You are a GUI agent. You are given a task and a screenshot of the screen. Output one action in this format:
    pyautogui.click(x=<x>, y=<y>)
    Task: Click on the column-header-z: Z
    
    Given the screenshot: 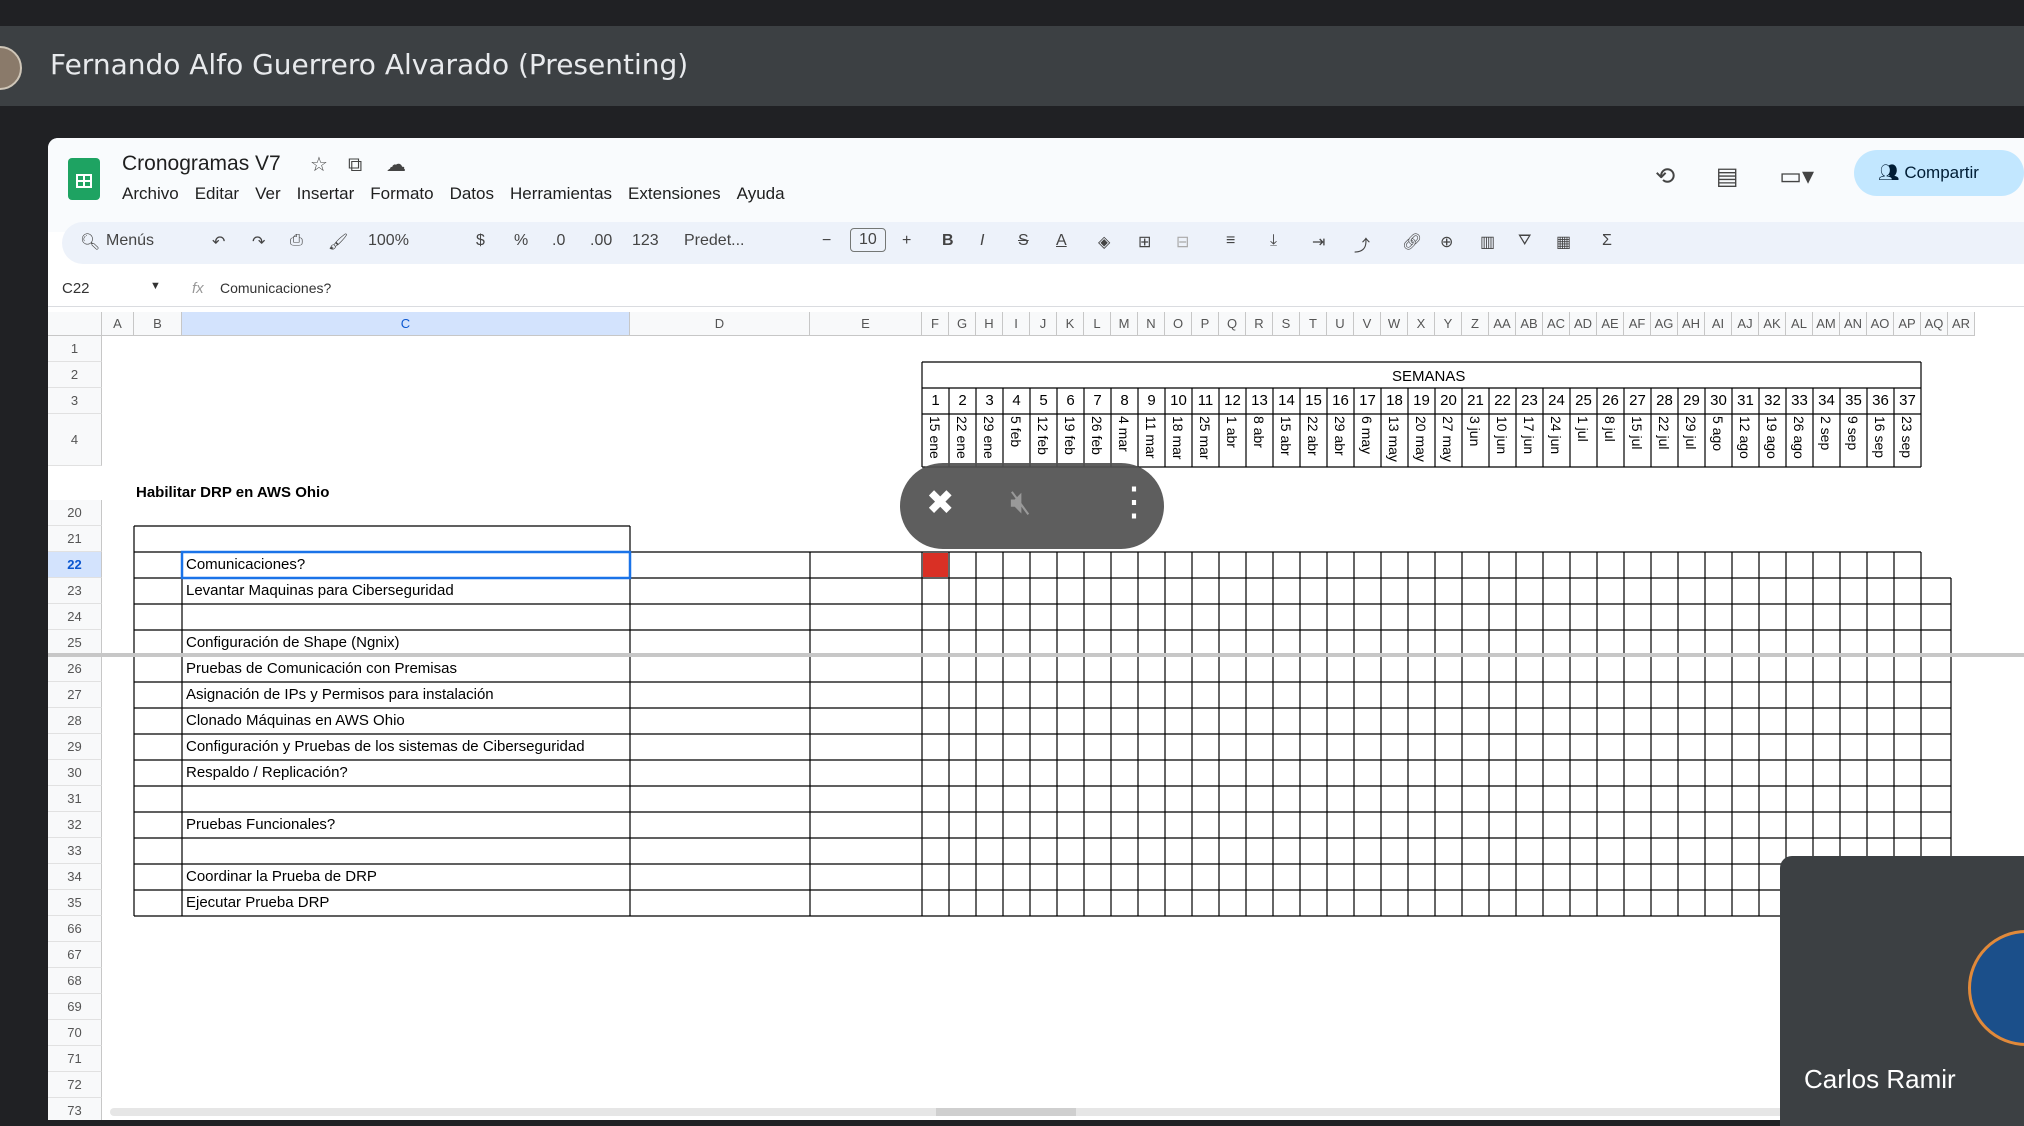 What is the action you would take?
    pyautogui.click(x=1475, y=324)
    